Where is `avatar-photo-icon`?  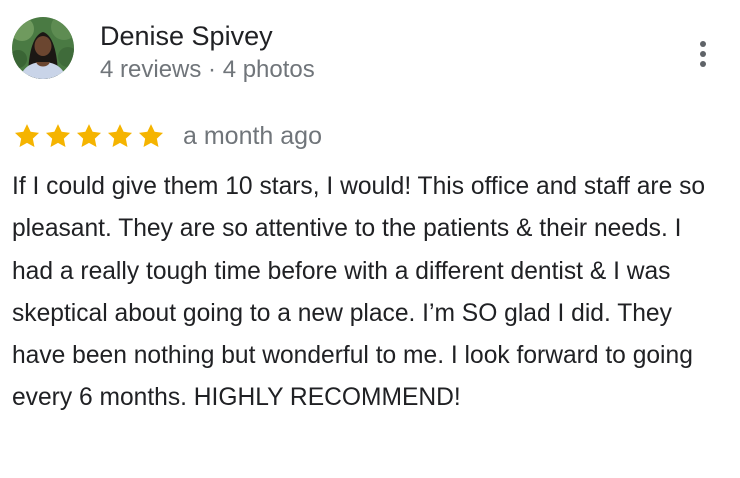
avatar-photo-icon is located at coordinates (43, 48).